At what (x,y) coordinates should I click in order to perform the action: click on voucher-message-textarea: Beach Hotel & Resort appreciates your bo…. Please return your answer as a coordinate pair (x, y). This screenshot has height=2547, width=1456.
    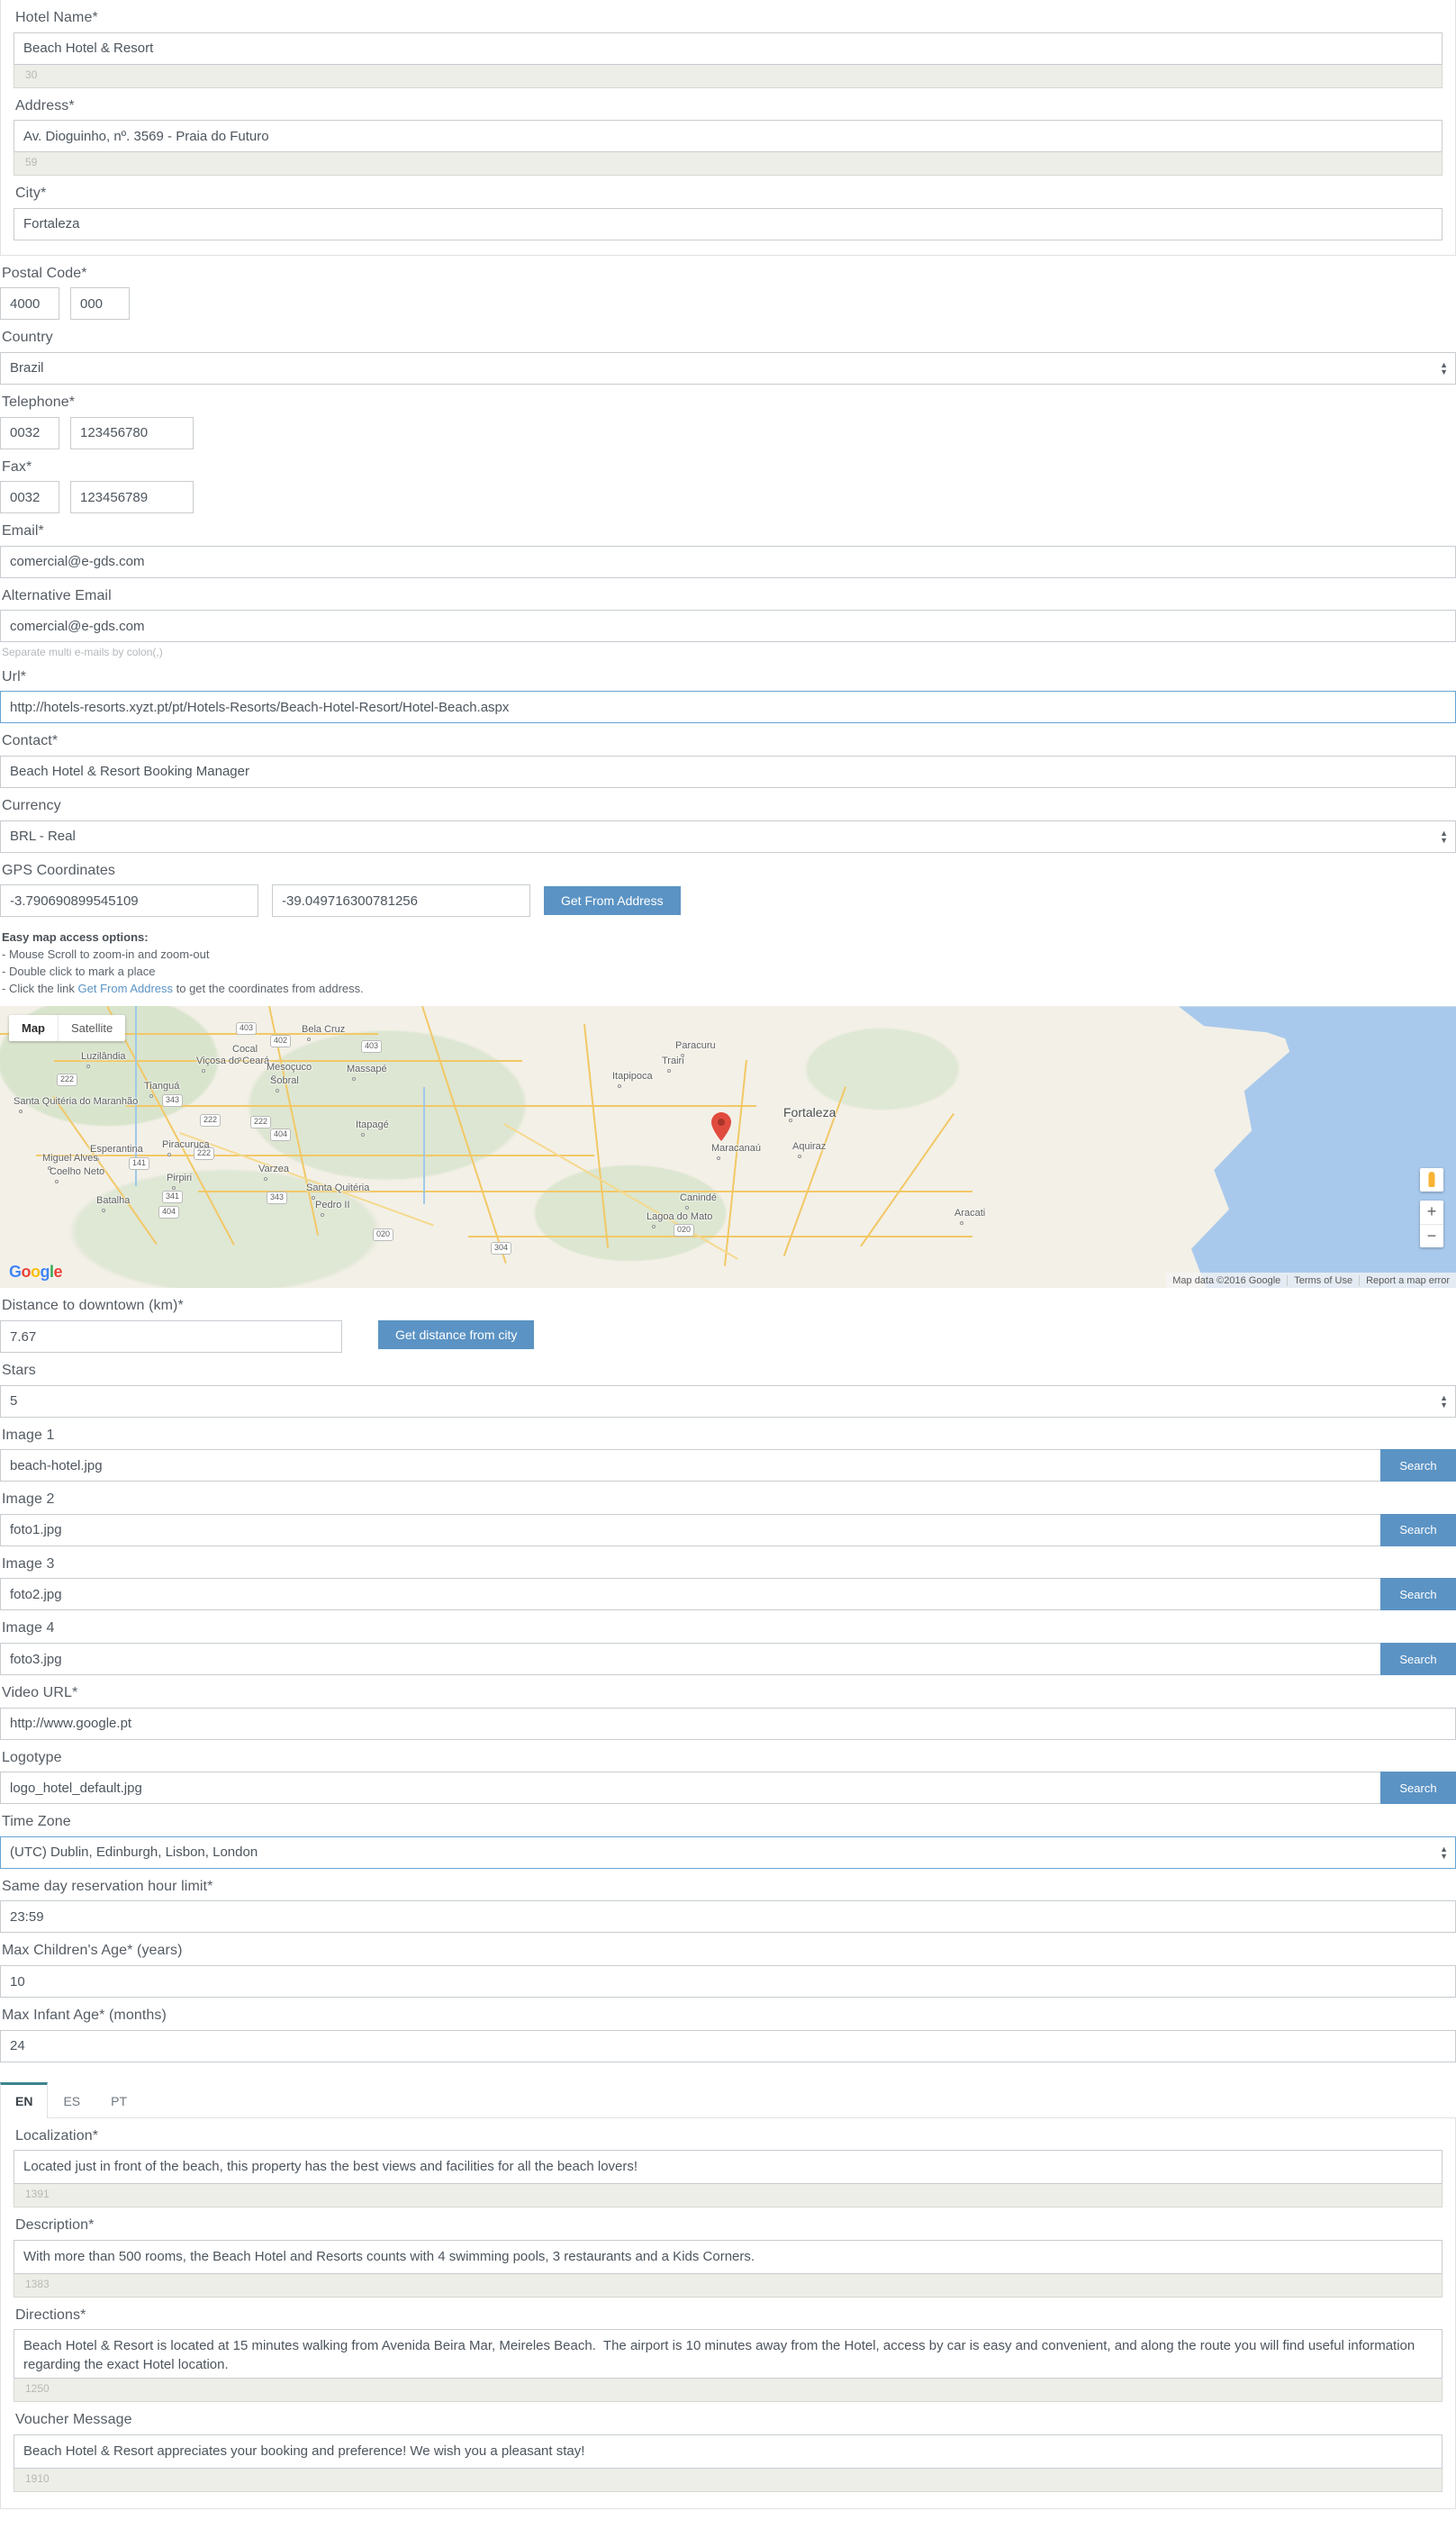
    Looking at the image, I should click on (728, 2451).